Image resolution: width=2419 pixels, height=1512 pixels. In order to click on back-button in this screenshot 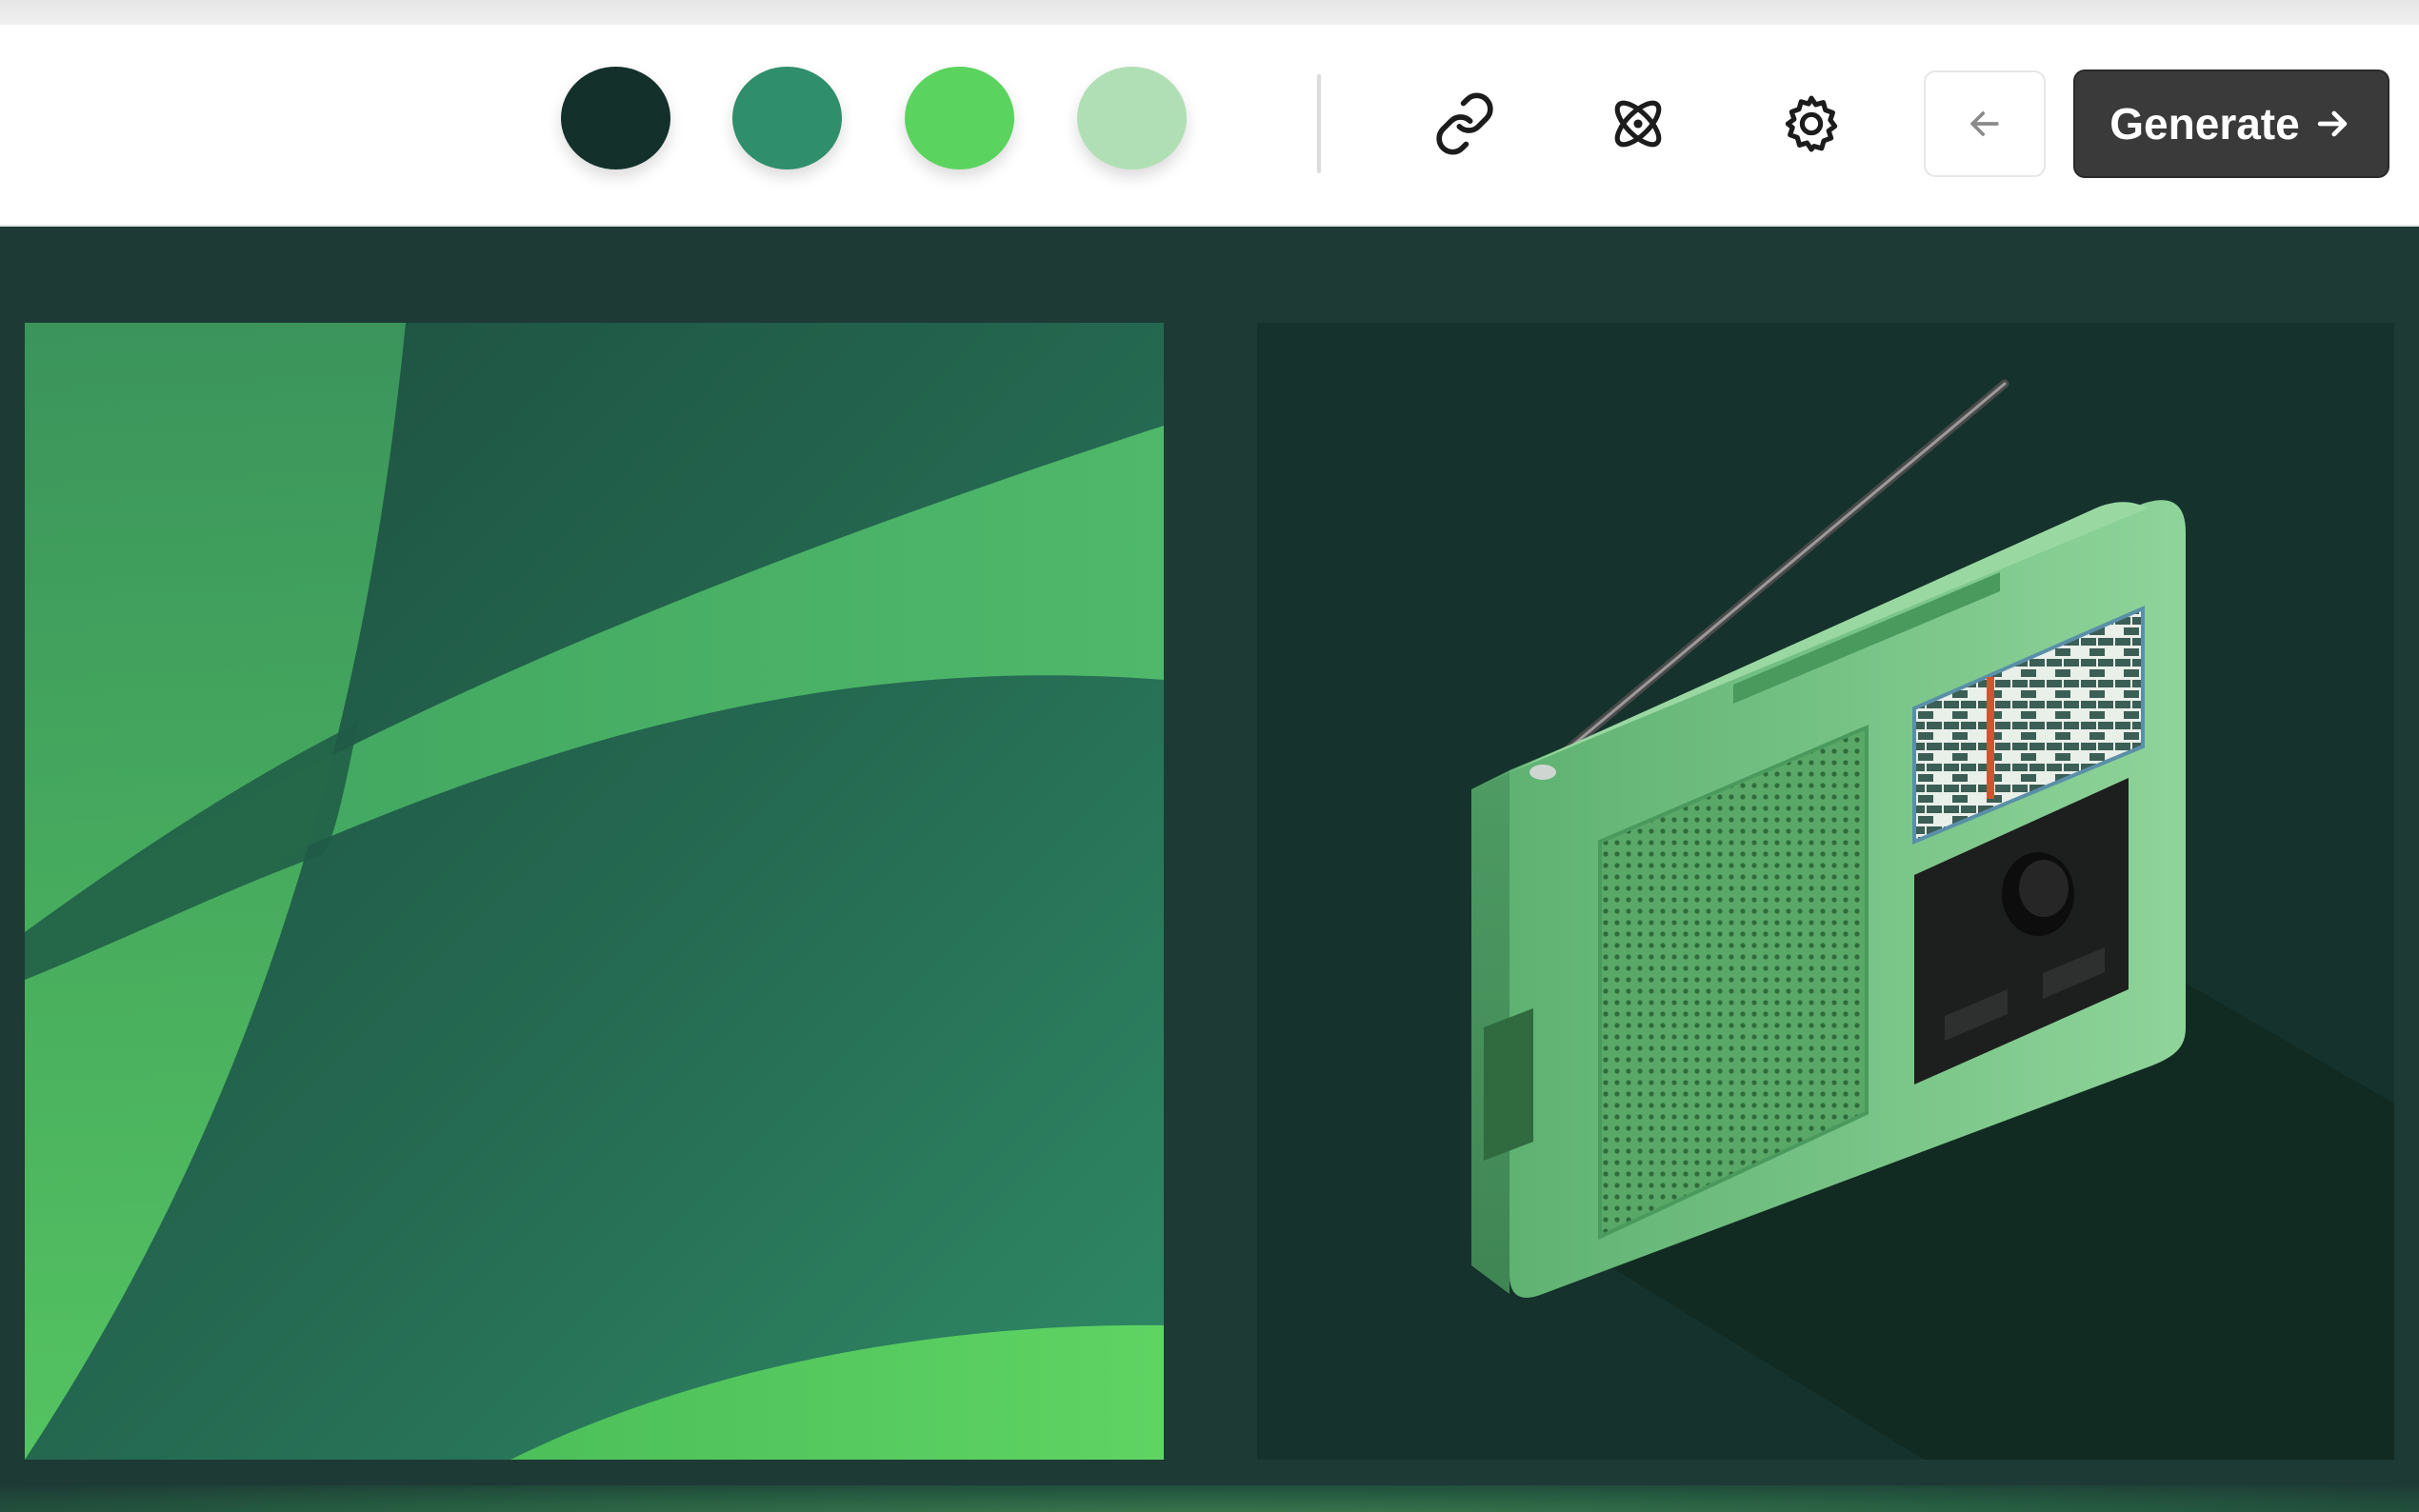, I will do `click(1985, 123)`.